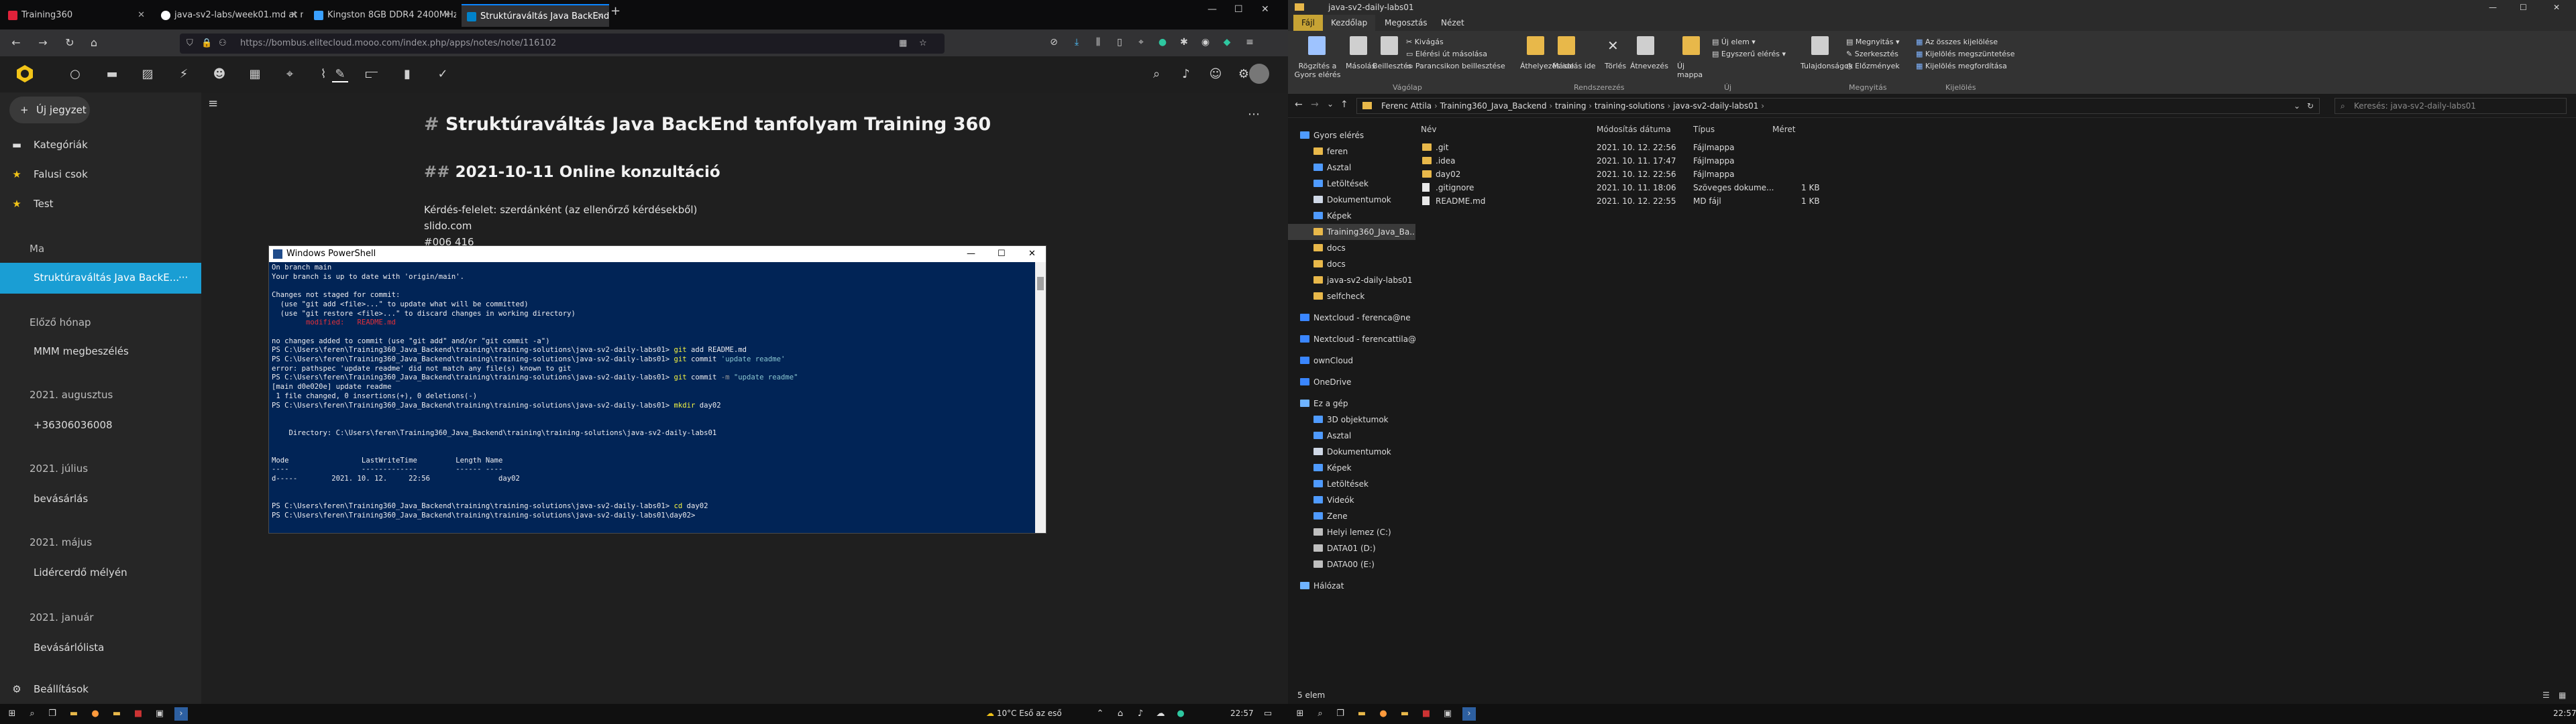  I want to click on app-icon: ▬, so click(116, 714).